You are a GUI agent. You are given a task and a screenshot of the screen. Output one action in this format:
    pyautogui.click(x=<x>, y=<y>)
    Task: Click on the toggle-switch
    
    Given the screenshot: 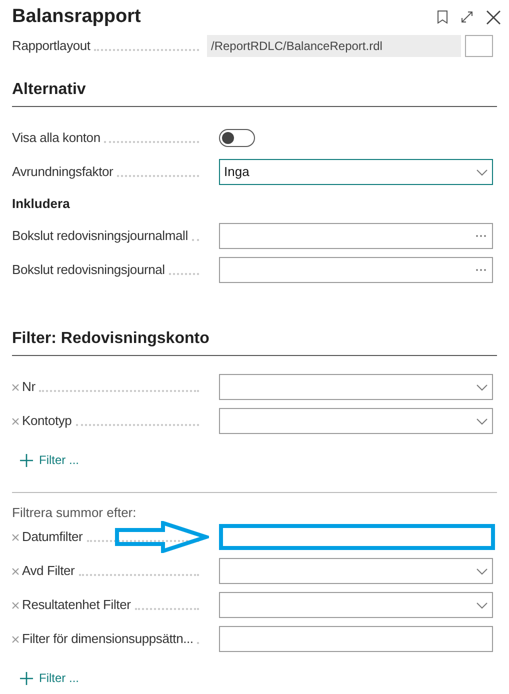 What is the action you would take?
    pyautogui.click(x=237, y=138)
    